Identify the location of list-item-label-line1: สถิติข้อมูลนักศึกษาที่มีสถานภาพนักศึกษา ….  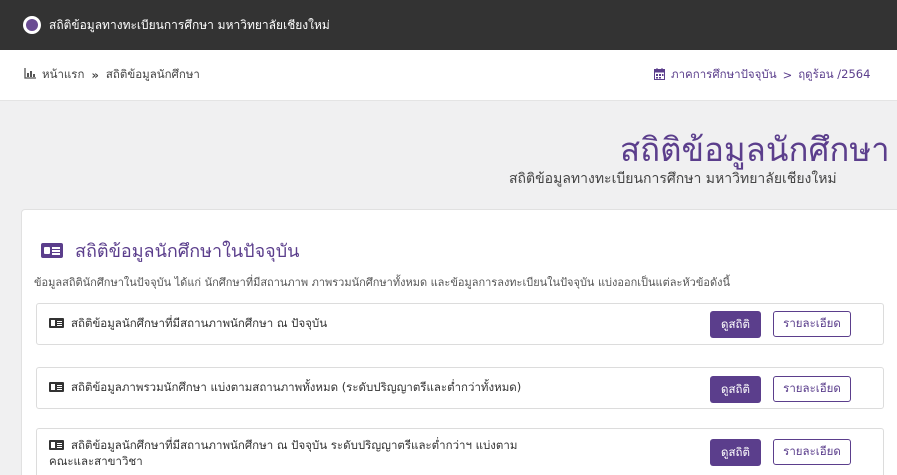
(294, 445).